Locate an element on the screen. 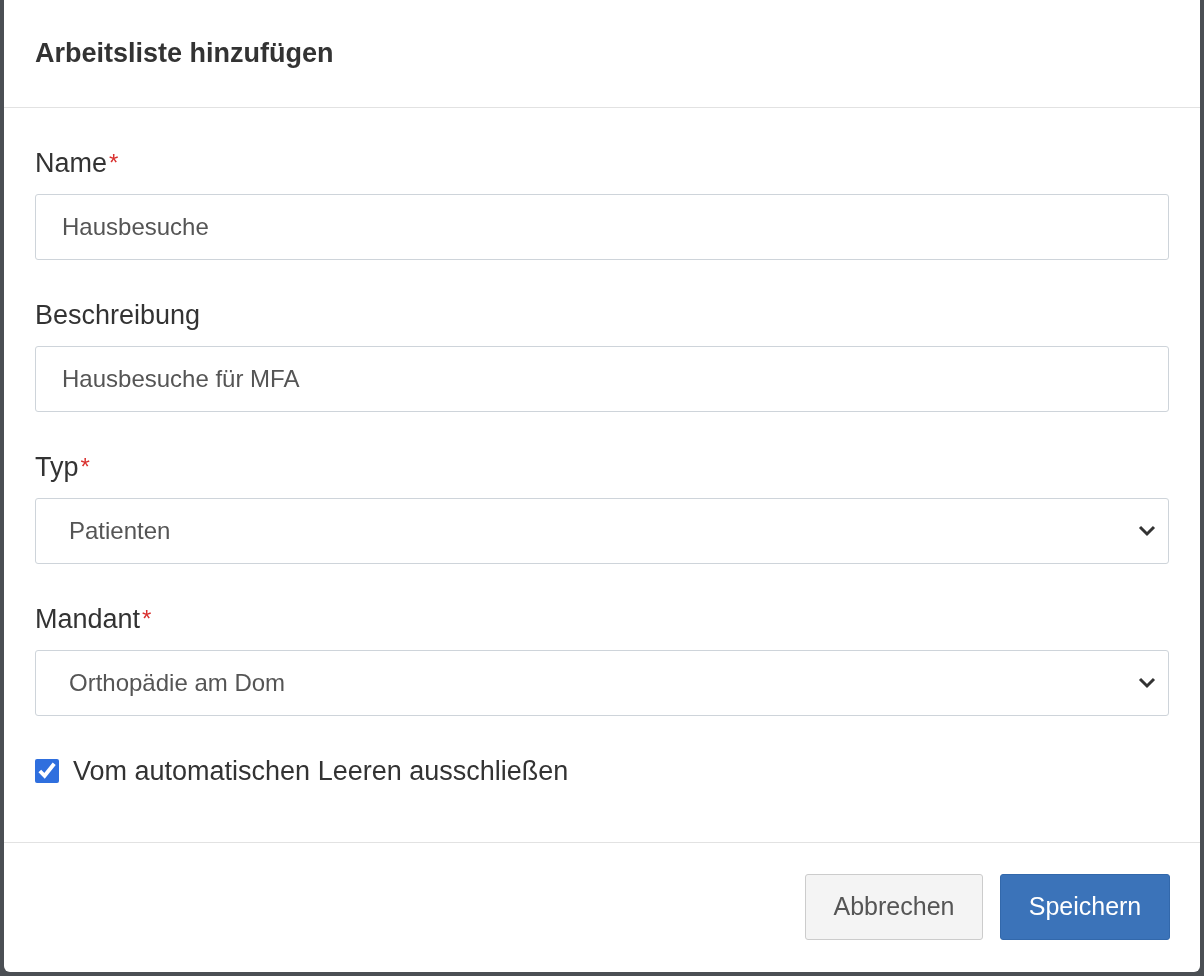 The image size is (1204, 976). text-field: Hausbesuche is located at coordinates (602, 227).